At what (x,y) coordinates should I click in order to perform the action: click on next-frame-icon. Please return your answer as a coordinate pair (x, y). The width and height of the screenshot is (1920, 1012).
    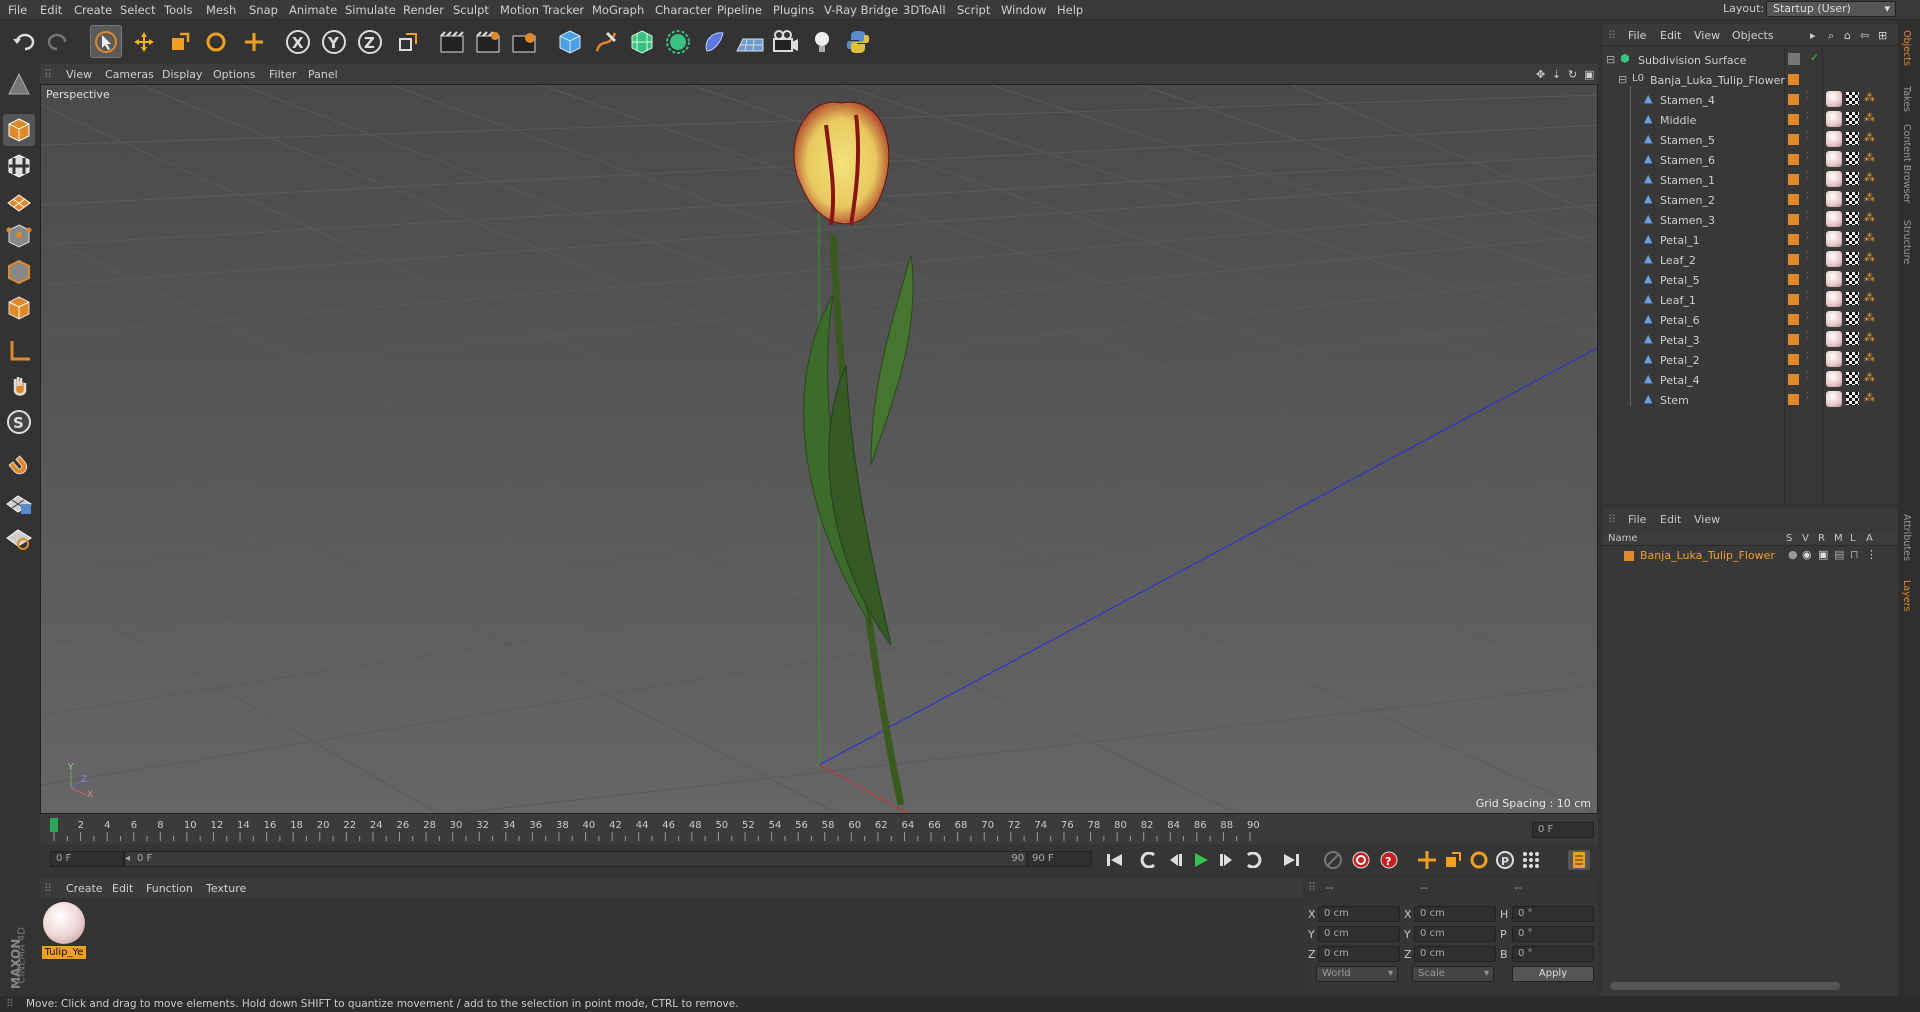
    Looking at the image, I should click on (1227, 860).